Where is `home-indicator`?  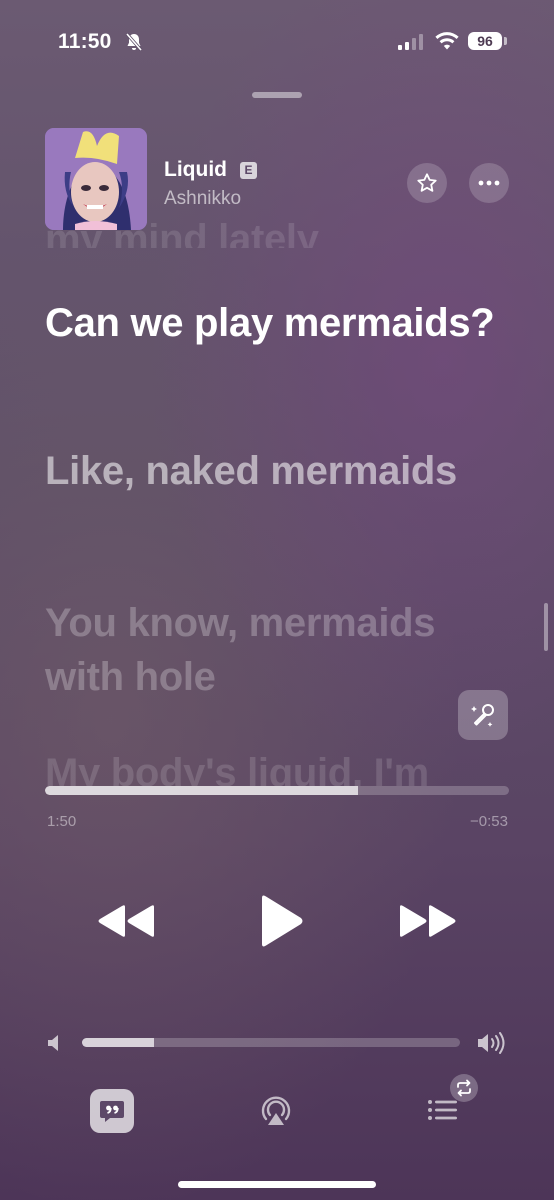 home-indicator is located at coordinates (277, 1184).